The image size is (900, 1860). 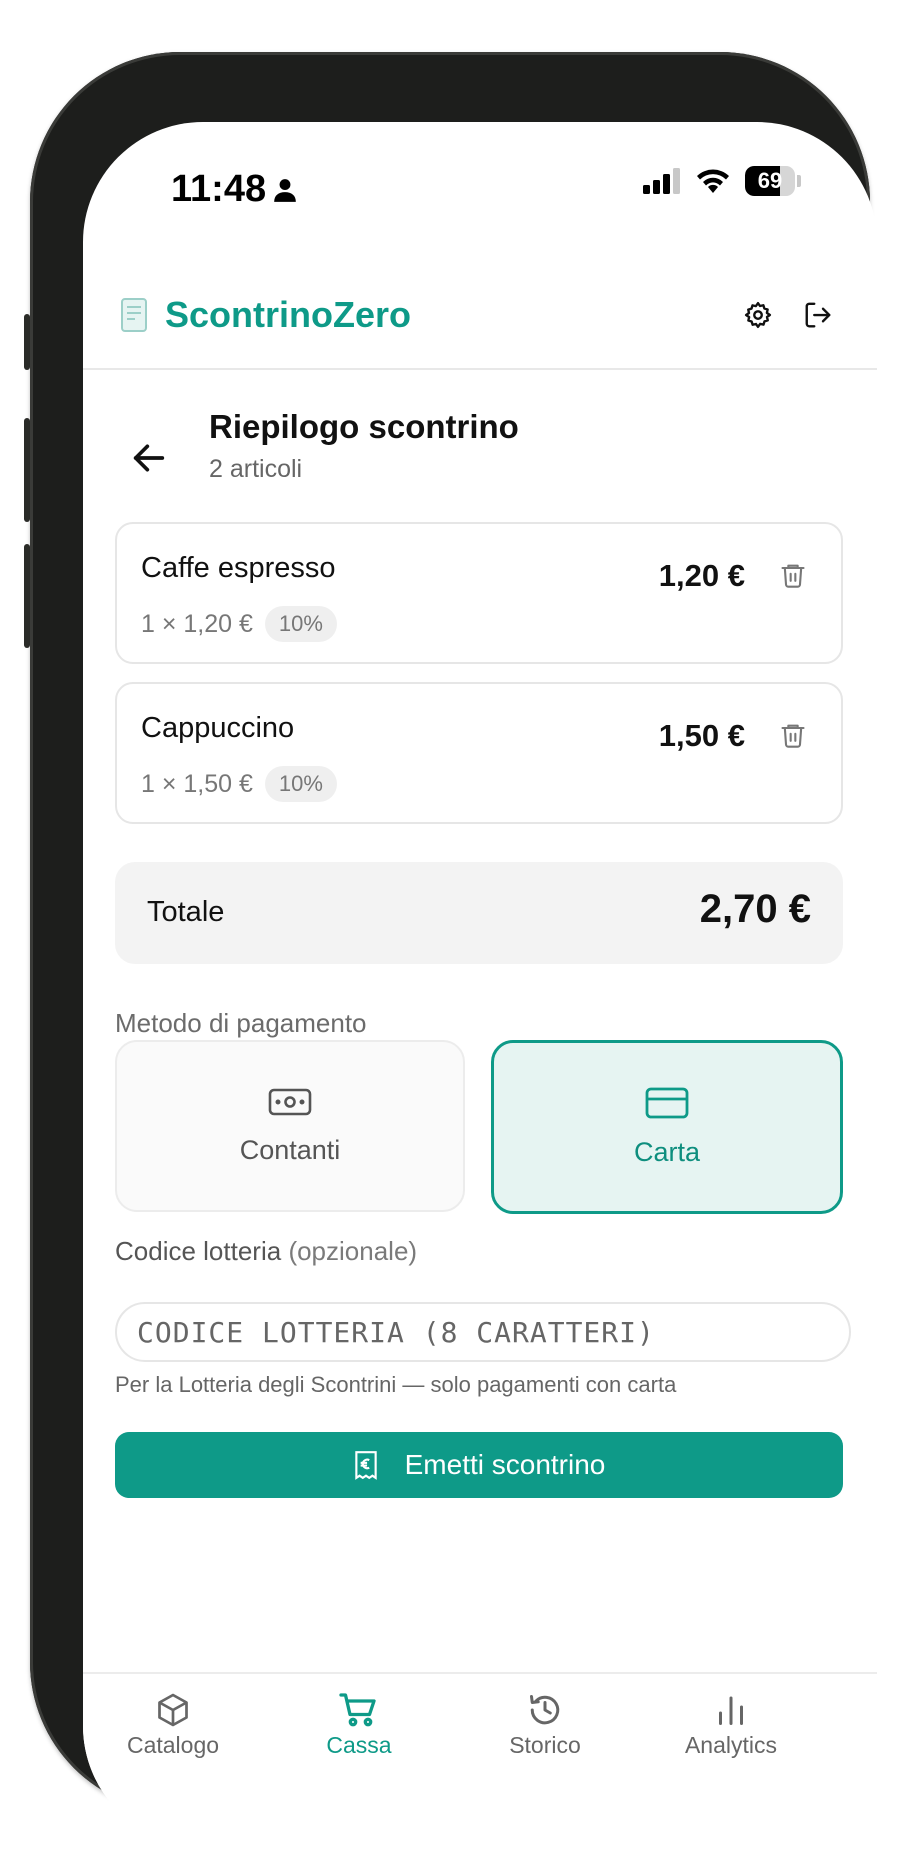 What do you see at coordinates (288, 314) in the screenshot?
I see `app-title: ScontrinoZero` at bounding box center [288, 314].